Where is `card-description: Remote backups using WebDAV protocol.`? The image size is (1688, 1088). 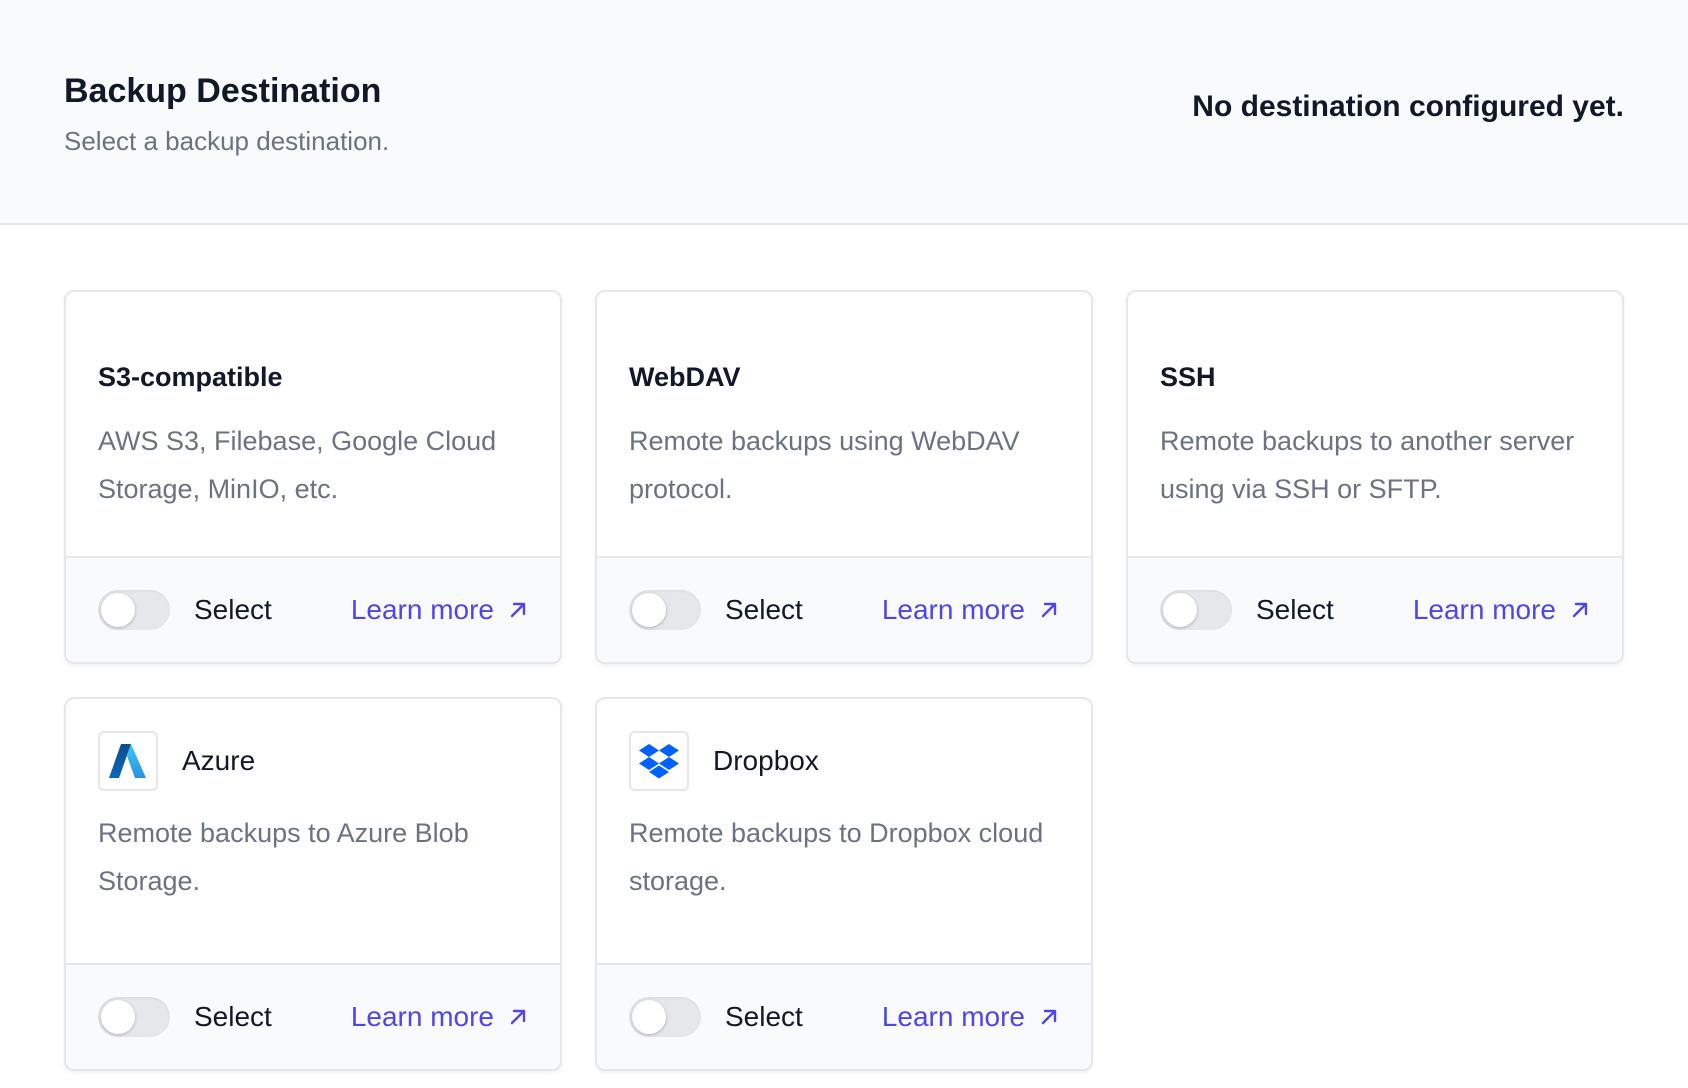
card-description: Remote backups using WebDAV protocol. is located at coordinates (824, 465).